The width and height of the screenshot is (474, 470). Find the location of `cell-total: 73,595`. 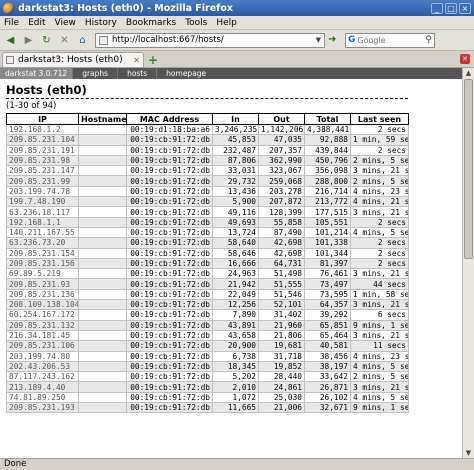

cell-total: 73,595 is located at coordinates (327, 294).